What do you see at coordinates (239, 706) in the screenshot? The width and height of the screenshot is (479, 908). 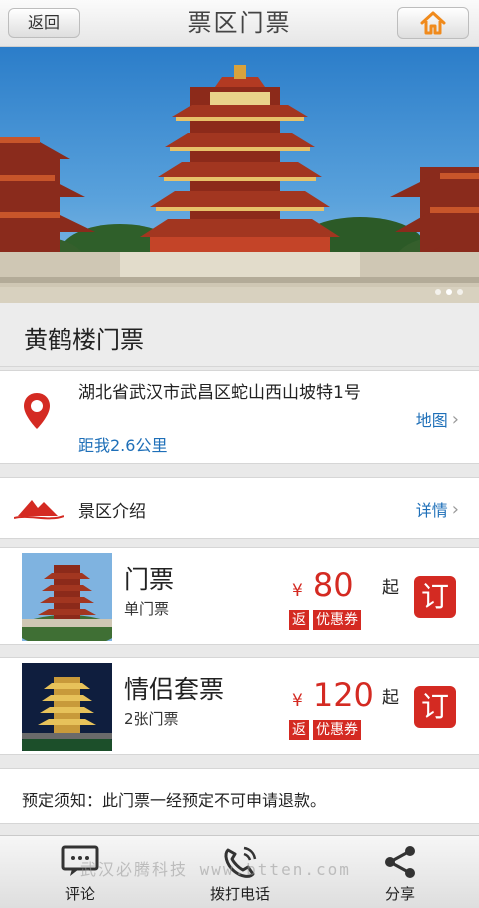 I see `ticket-item: 情侣套票 2张门票 ¥ 120 起 返 优惠券 订` at bounding box center [239, 706].